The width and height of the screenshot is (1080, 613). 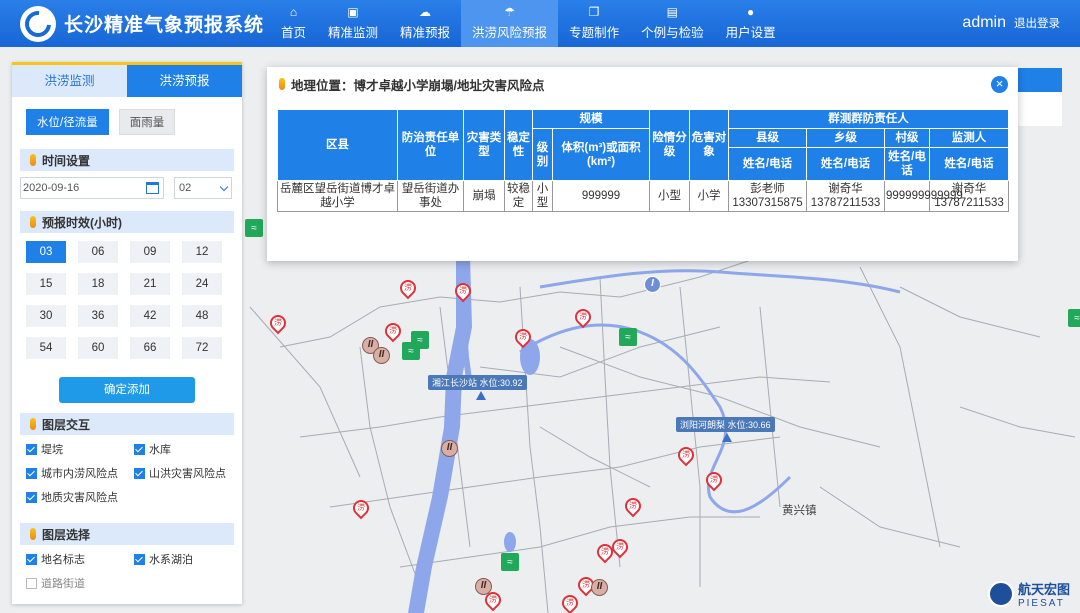 I want to click on layer-checkbox: 地质灾害风险点, so click(x=80, y=497).